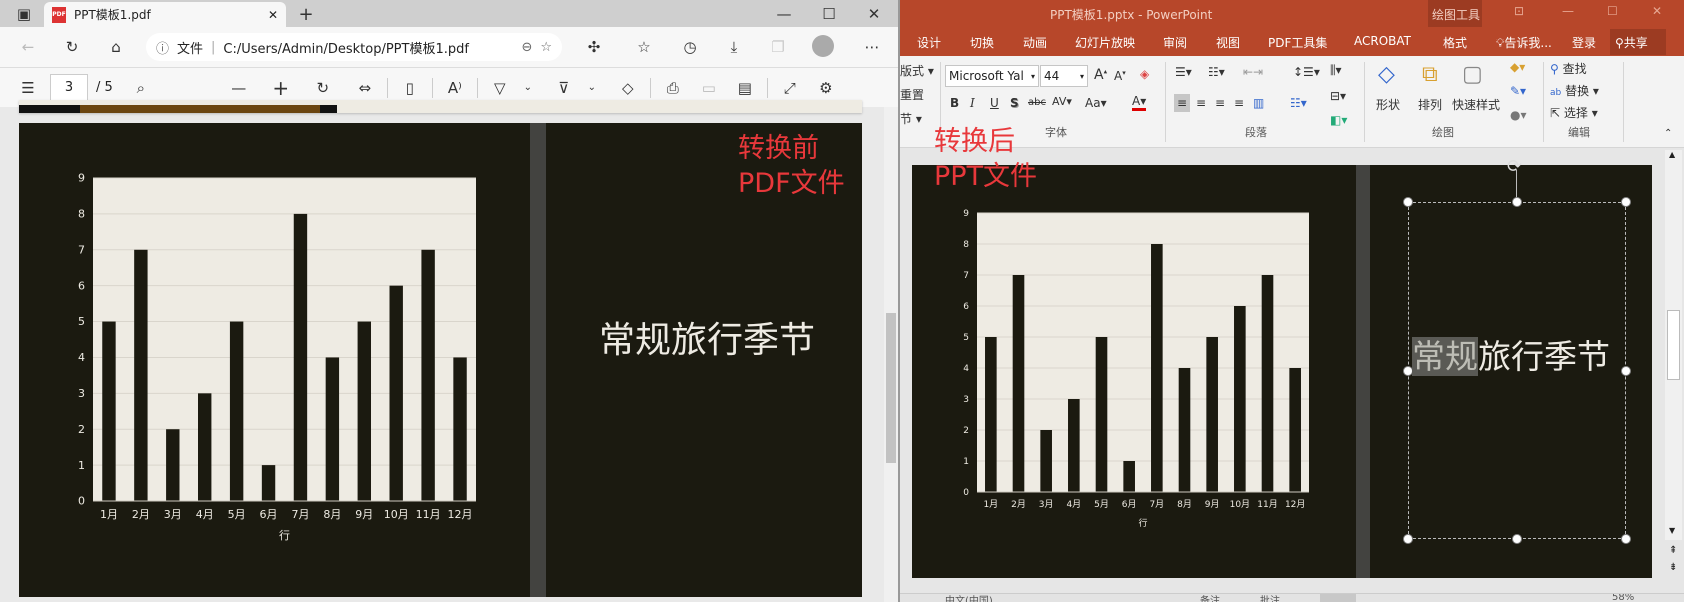  Describe the element at coordinates (1668, 133) in the screenshot. I see `collapse-ribbon-icon: ⌃` at that location.